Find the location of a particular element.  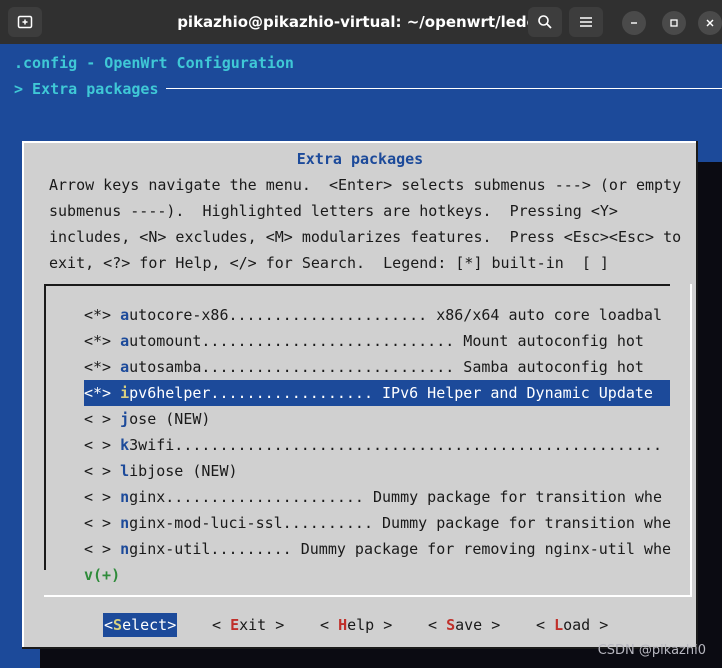

exit-button: < Exit > is located at coordinates (248, 625).